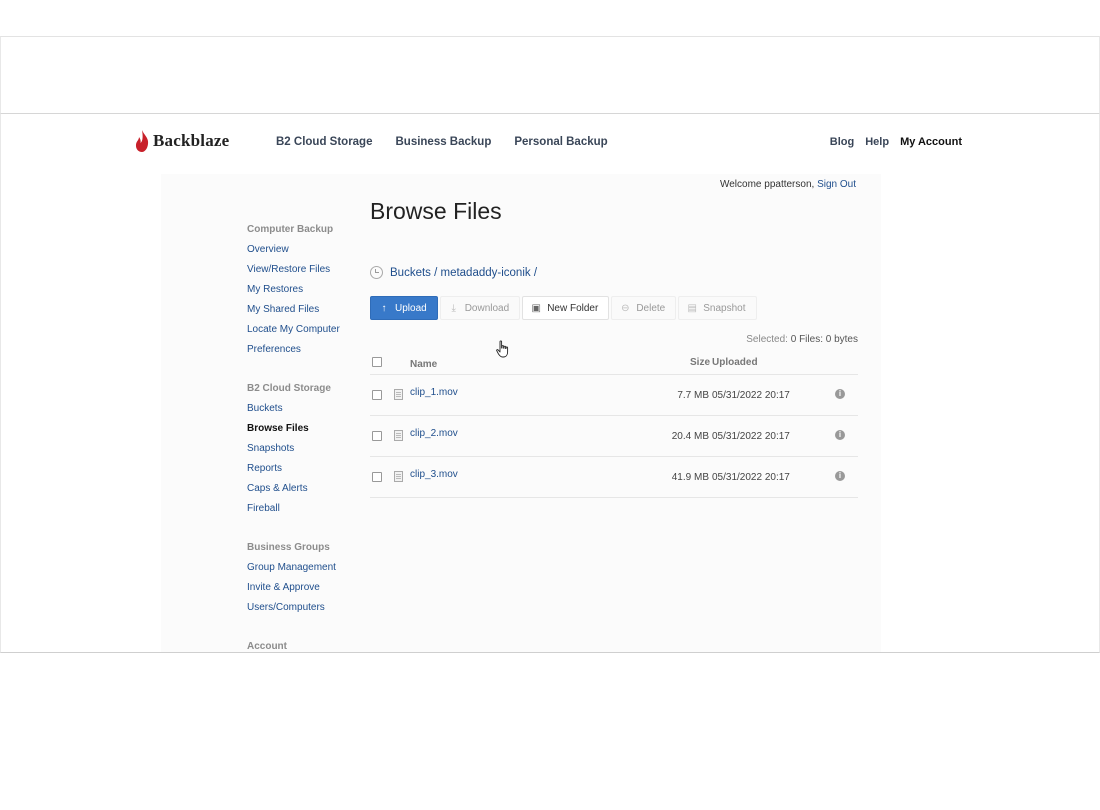  I want to click on delete-label: Delete, so click(651, 308).